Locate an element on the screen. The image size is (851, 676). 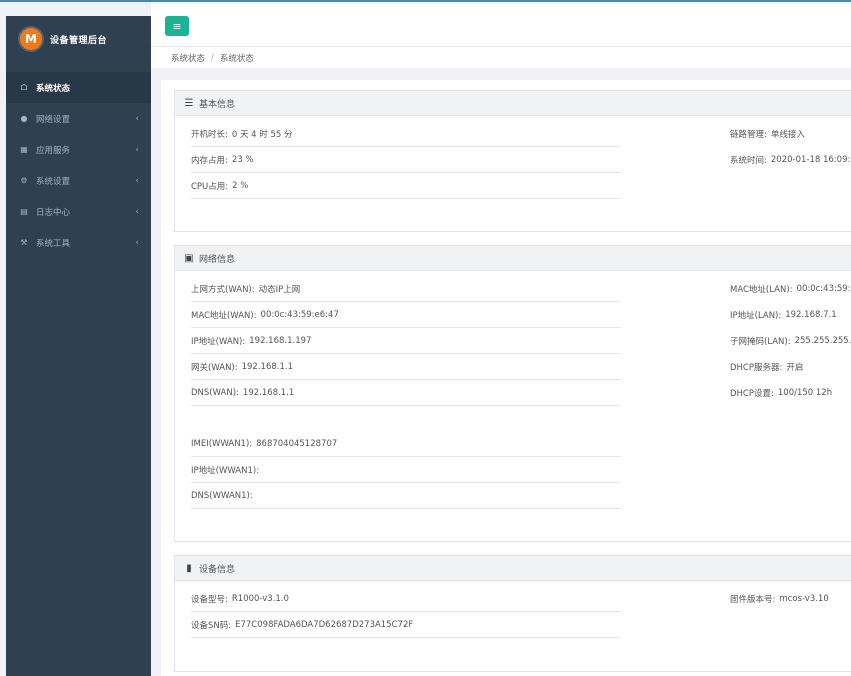
sidebar-item-label: 日志中心 is located at coordinates (53, 212).